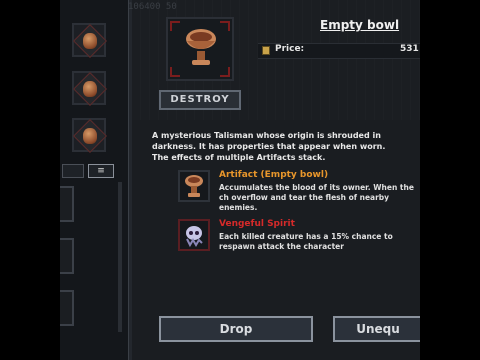  I want to click on header-counter: 106400 50, so click(152, 7).